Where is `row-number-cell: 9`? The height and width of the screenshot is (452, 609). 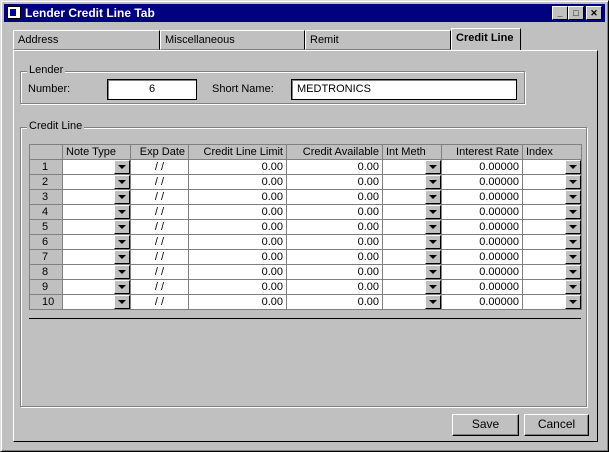
row-number-cell: 9 is located at coordinates (46, 287).